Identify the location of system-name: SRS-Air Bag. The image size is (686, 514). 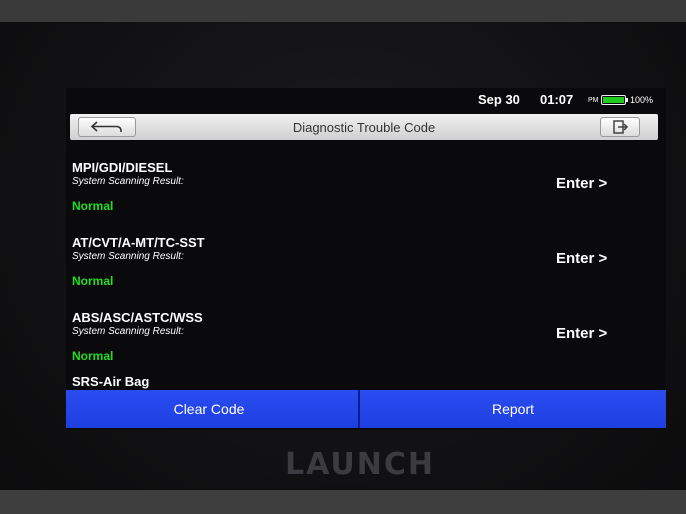
(111, 381).